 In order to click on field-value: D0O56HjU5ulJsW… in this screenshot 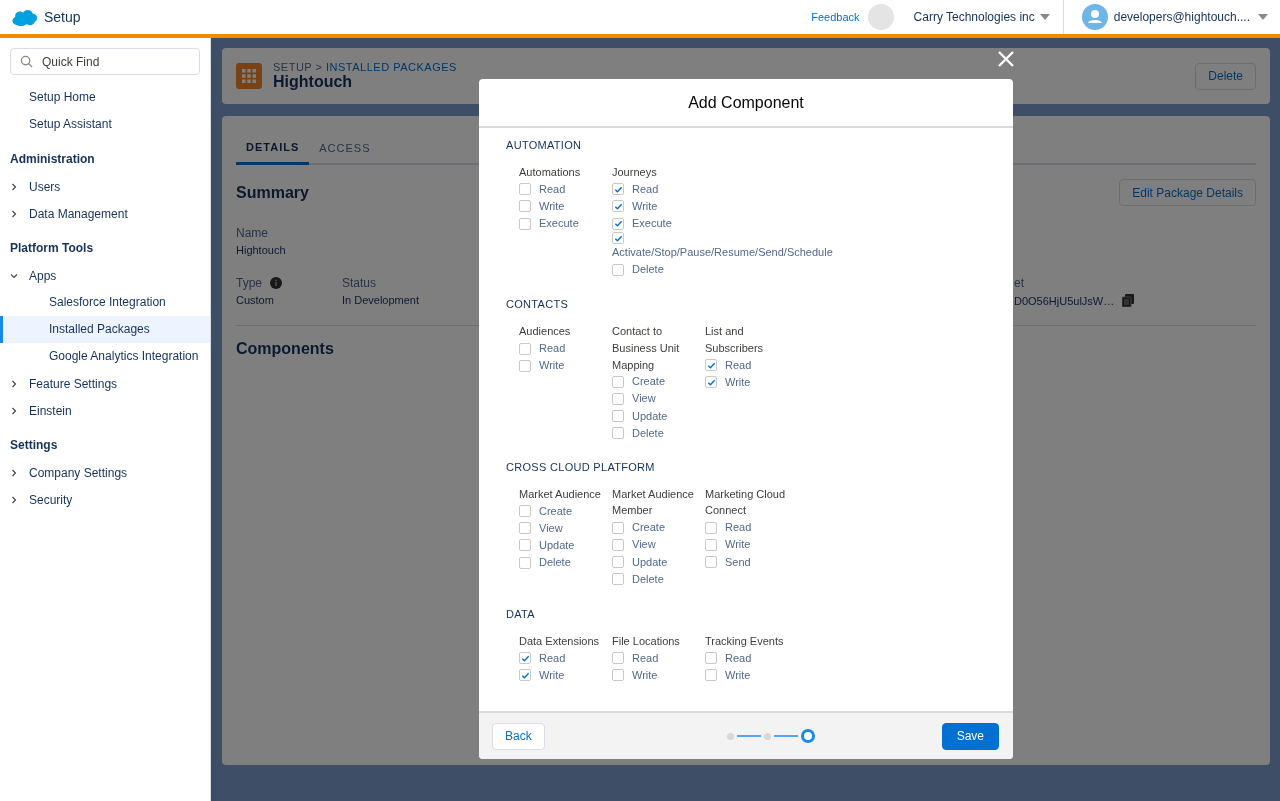, I will do `click(1064, 300)`.